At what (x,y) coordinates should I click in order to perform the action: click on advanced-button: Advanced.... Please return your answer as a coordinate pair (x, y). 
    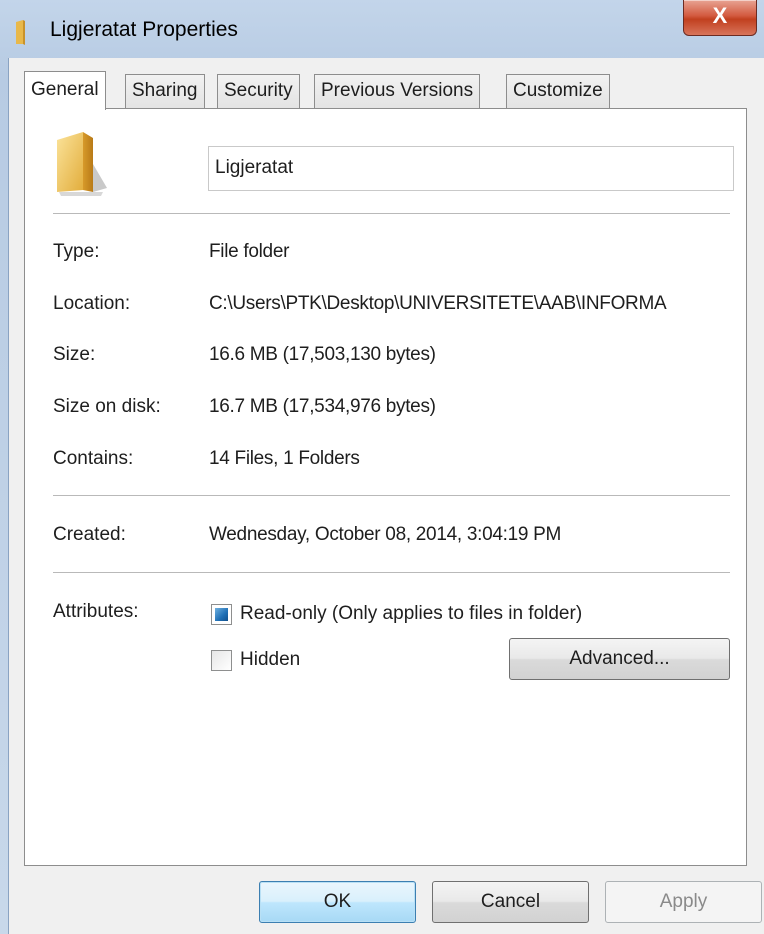
    Looking at the image, I should click on (619, 659).